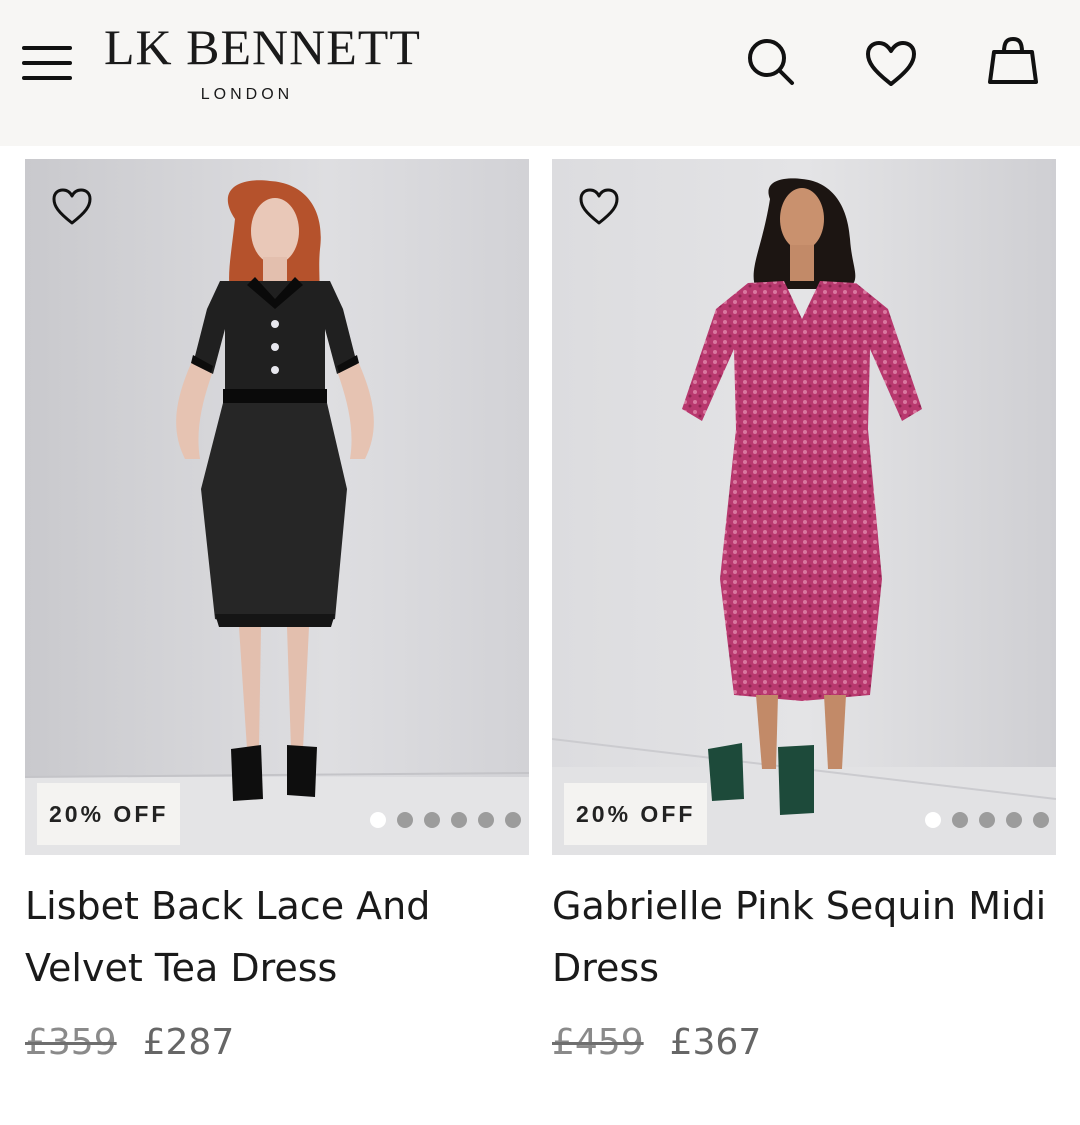 Image resolution: width=1080 pixels, height=1125 pixels. Describe the element at coordinates (228, 906) in the screenshot. I see `product-title-line: Lisbet Back Lace And` at that location.